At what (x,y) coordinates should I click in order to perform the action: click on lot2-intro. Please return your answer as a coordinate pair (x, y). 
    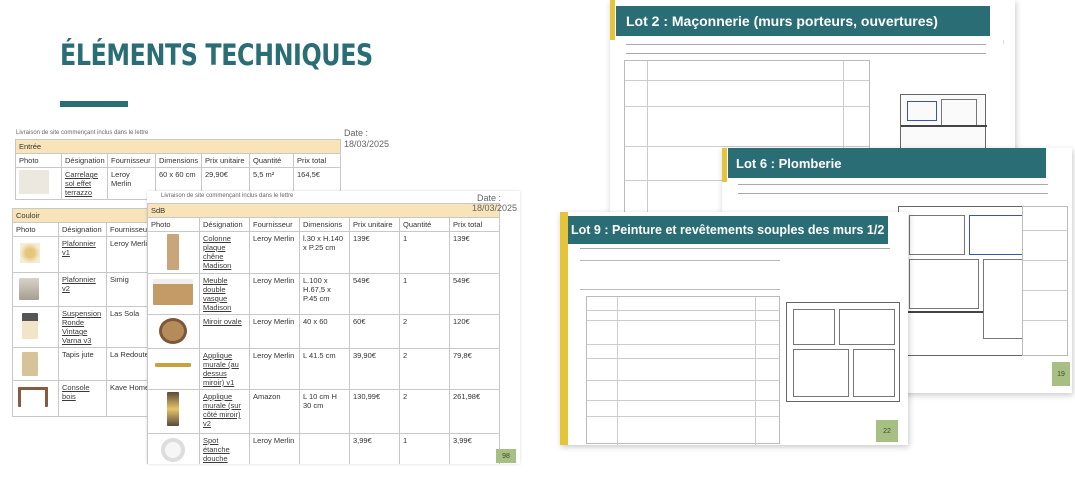
    Looking at the image, I should click on (806, 49).